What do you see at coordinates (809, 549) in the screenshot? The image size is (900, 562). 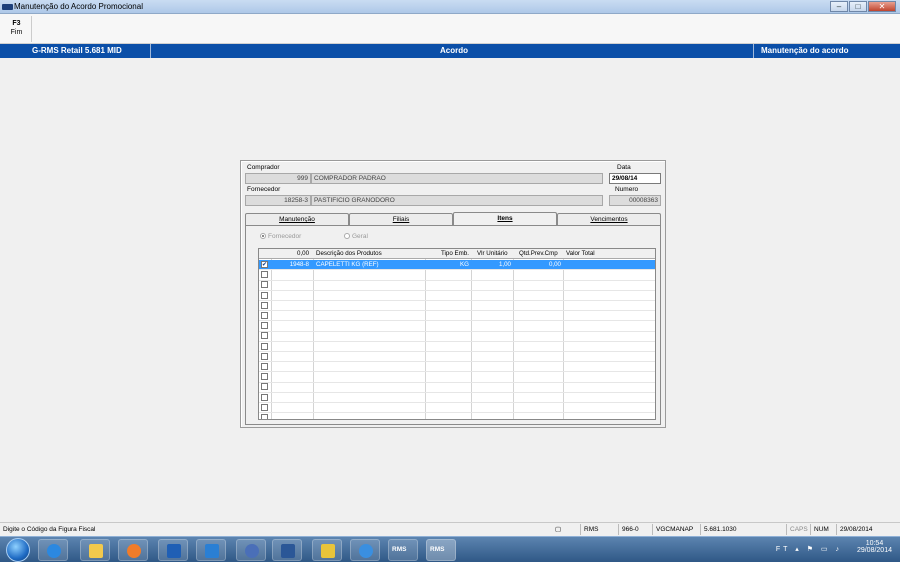 I see `tray-icons: FT ▴ ⚑ ▭ ♪` at bounding box center [809, 549].